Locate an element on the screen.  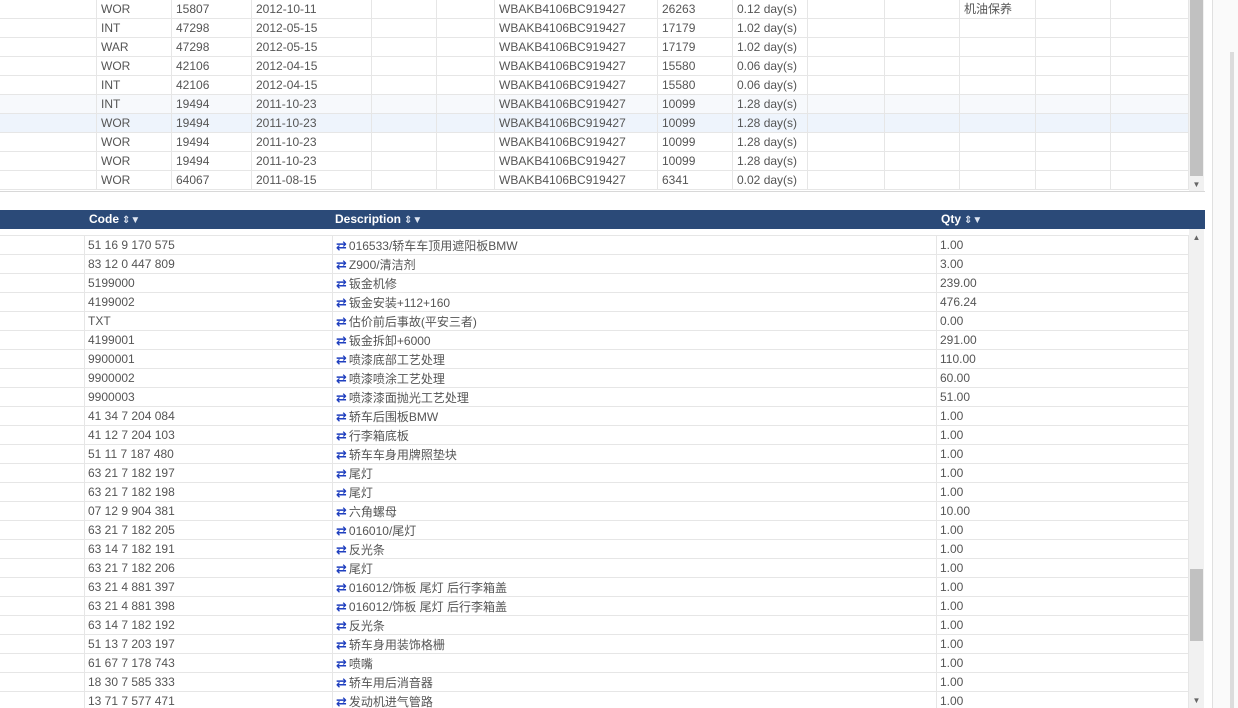
table-row: 51 11 7 187 480 ⇄ 轿车车身用牌照垫块 1.00 is located at coordinates (594, 454).